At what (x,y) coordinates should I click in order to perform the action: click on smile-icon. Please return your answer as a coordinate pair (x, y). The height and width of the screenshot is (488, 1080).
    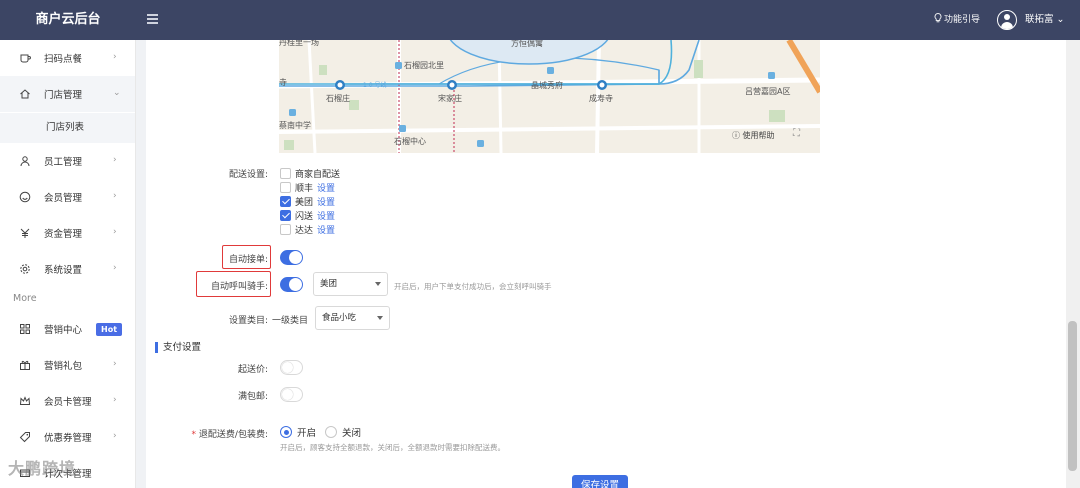
    Looking at the image, I should click on (25, 197).